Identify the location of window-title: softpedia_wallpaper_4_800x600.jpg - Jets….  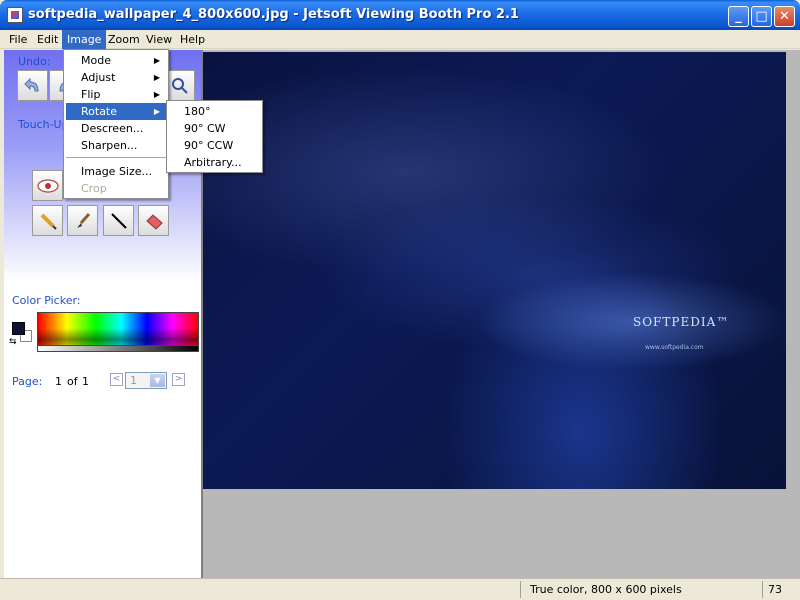
(273, 14).